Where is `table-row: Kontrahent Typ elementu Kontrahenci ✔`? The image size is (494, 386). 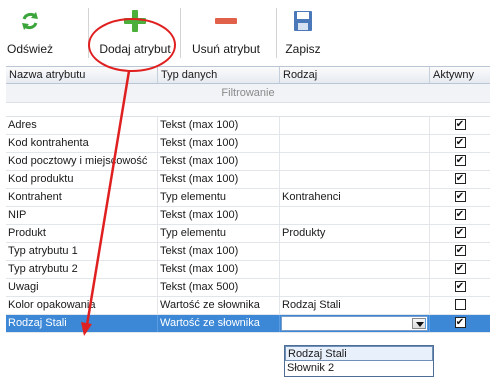
table-row: Kontrahent Typ elementu Kontrahenci ✔ is located at coordinates (248, 198).